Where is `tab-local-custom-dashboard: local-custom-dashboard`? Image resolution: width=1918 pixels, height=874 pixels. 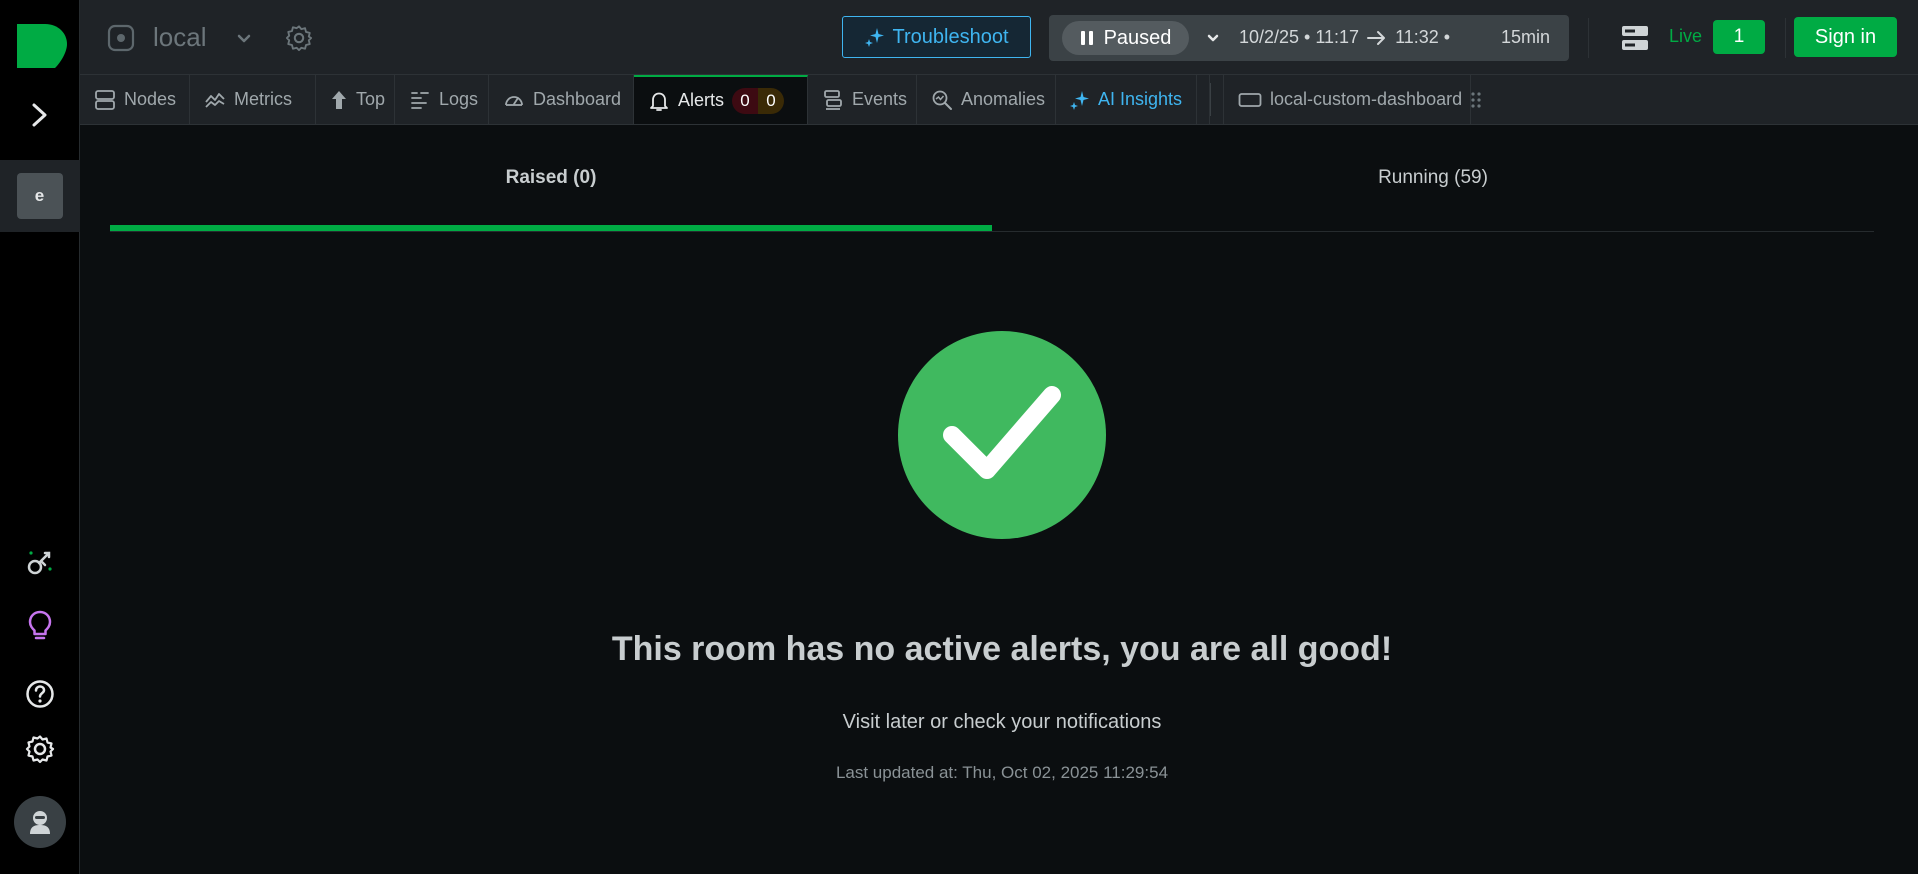 tab-local-custom-dashboard: local-custom-dashboard is located at coordinates (1352, 99).